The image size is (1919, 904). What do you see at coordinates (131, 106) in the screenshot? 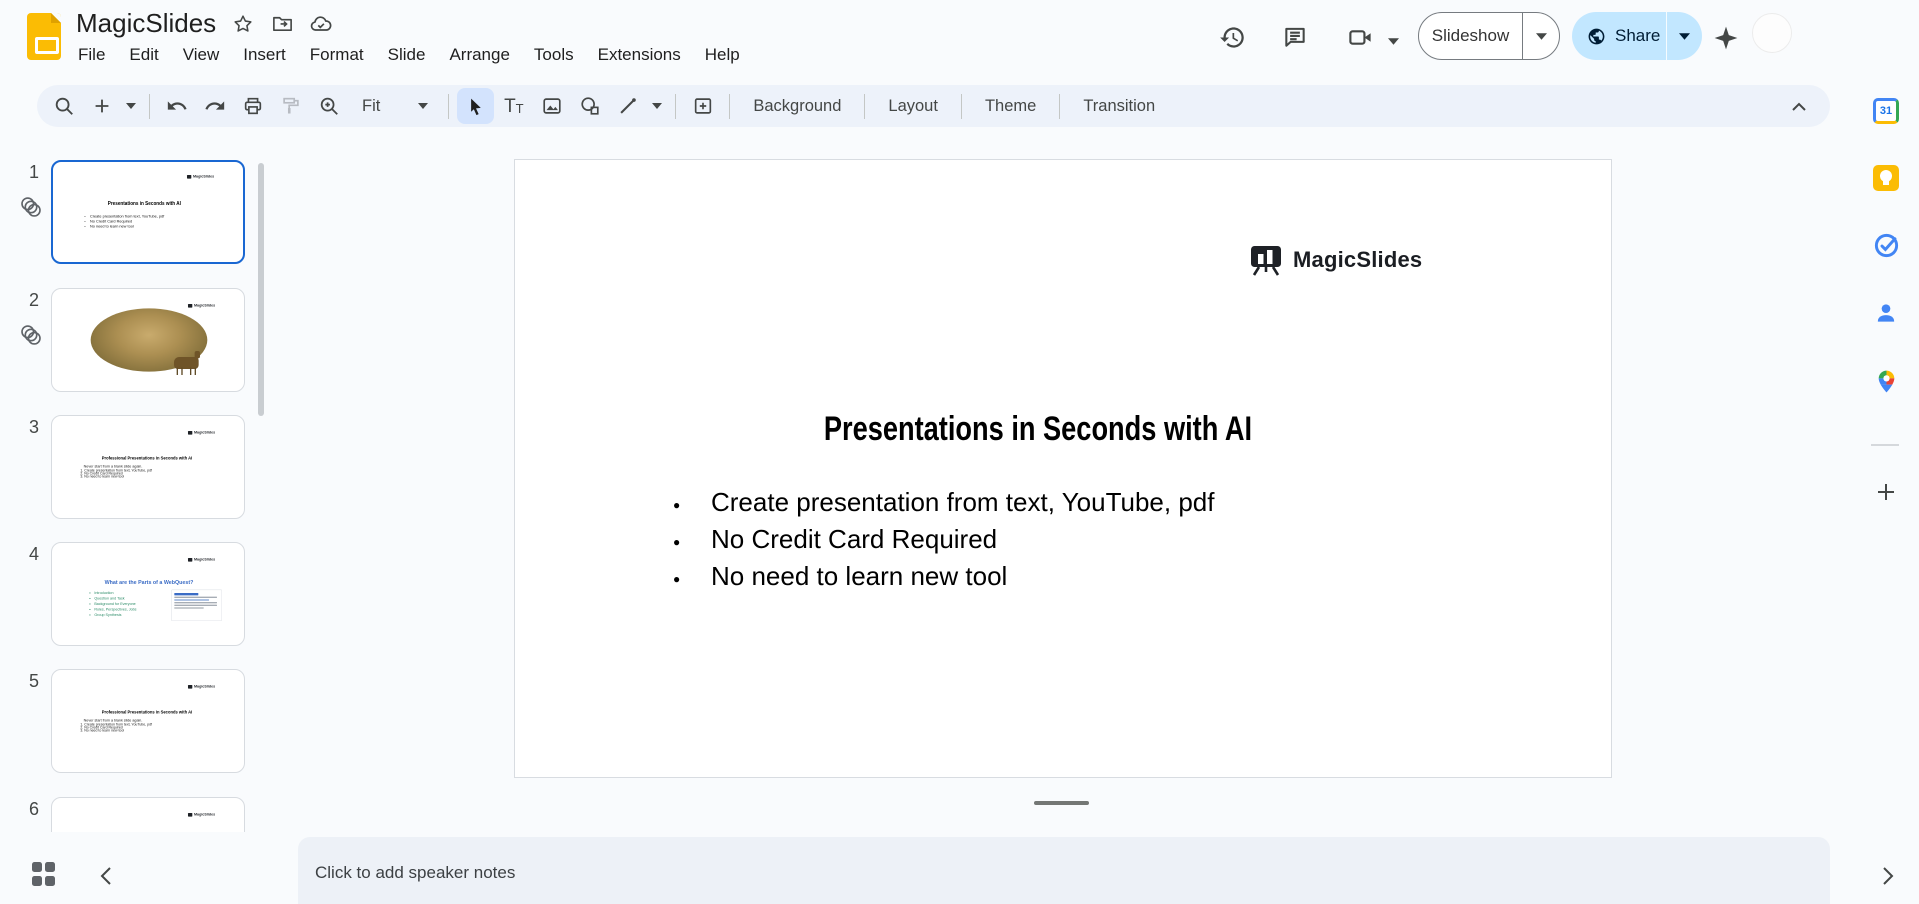
I see `new-slide-dropdown` at bounding box center [131, 106].